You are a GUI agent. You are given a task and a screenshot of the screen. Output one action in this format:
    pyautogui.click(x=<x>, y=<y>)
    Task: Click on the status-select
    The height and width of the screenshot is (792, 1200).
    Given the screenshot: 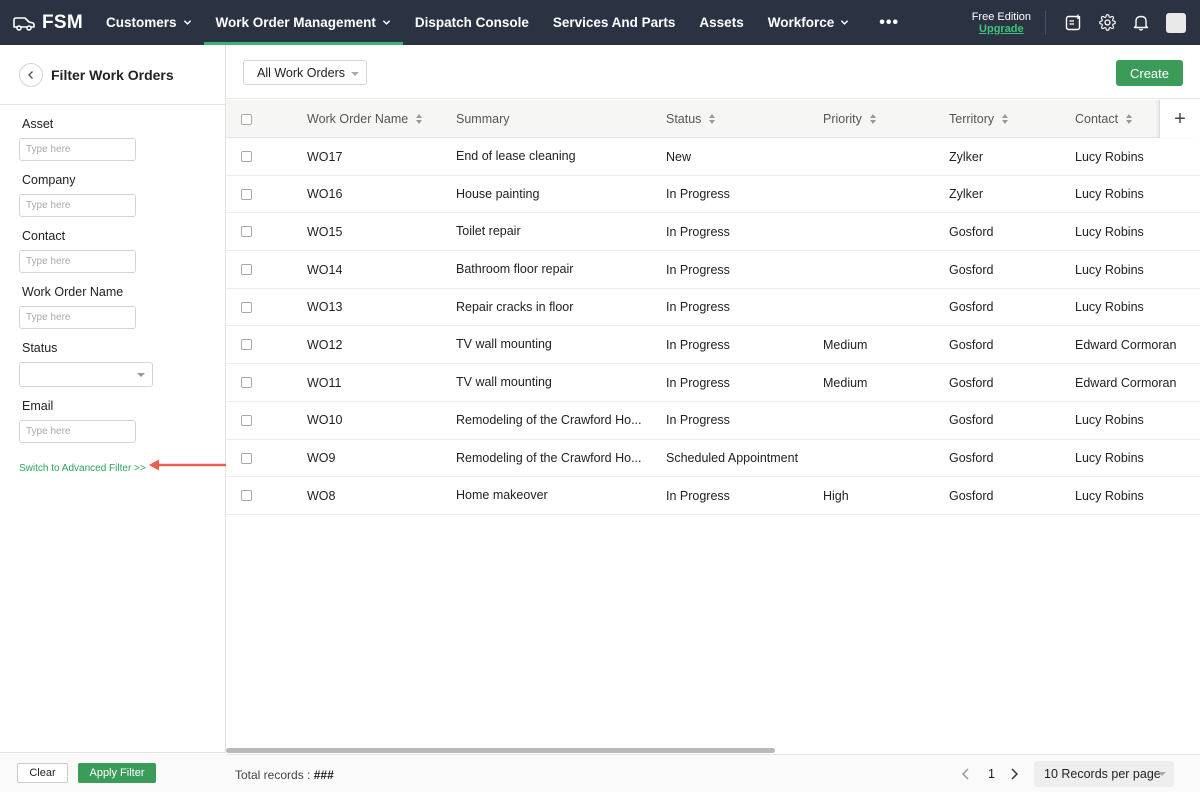 What is the action you would take?
    pyautogui.click(x=86, y=374)
    